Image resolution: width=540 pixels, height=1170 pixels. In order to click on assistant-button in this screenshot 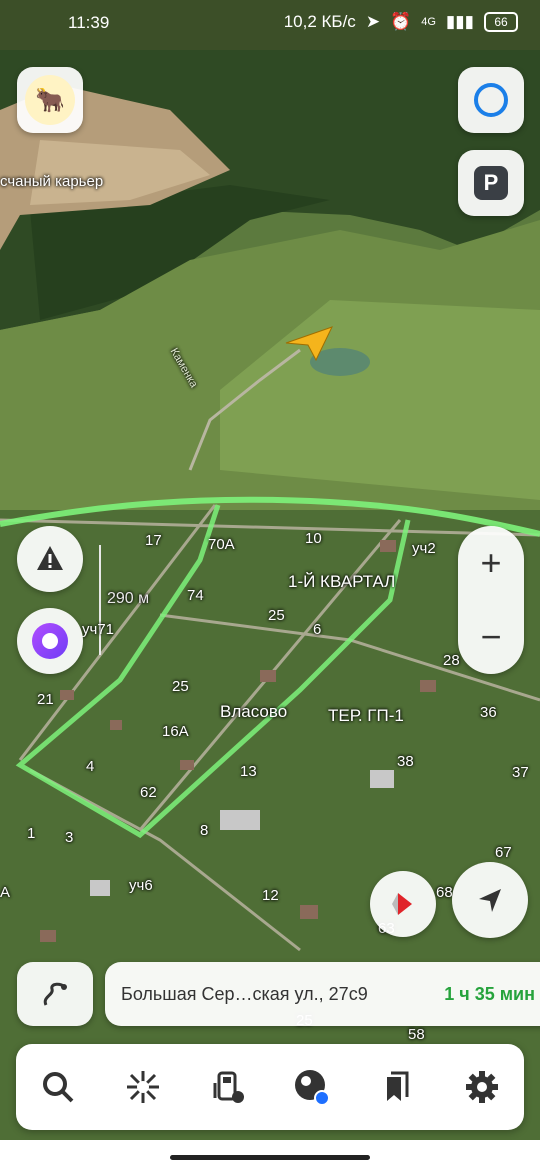, I will do `click(491, 100)`.